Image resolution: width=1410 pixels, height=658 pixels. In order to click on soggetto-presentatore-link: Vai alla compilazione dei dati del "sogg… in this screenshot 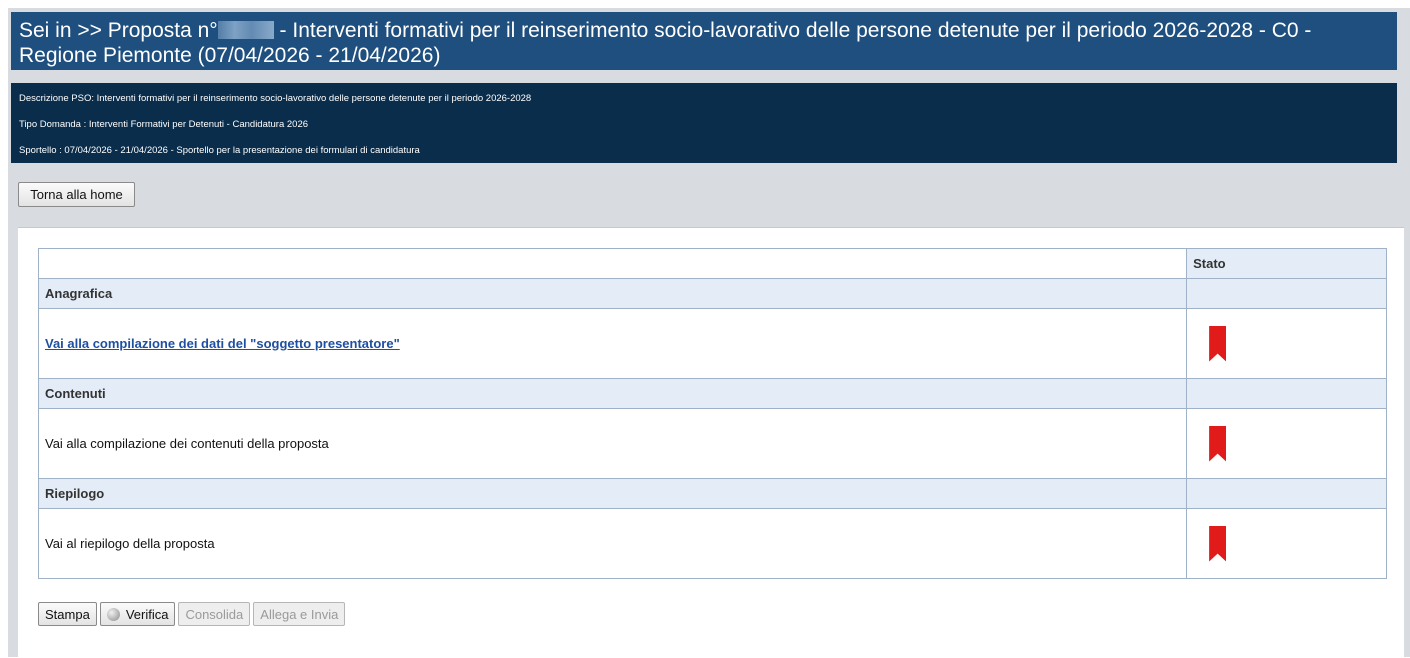, I will do `click(222, 343)`.